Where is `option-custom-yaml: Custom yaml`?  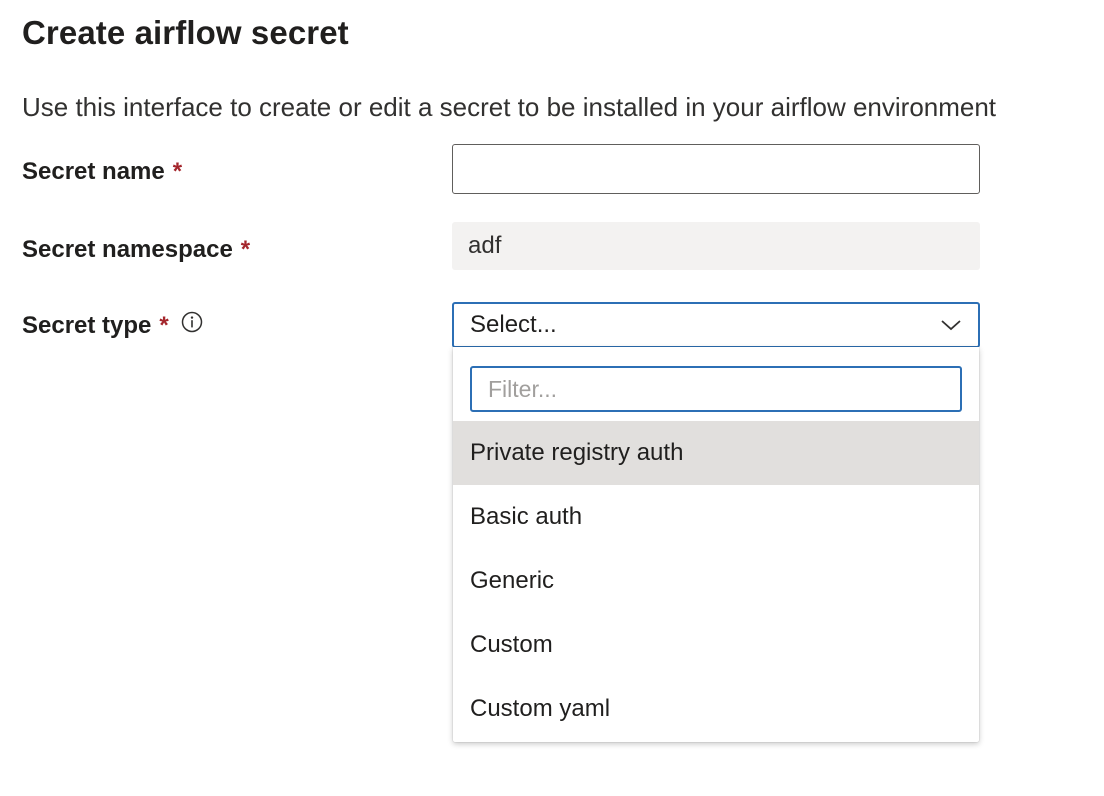 option-custom-yaml: Custom yaml is located at coordinates (716, 709).